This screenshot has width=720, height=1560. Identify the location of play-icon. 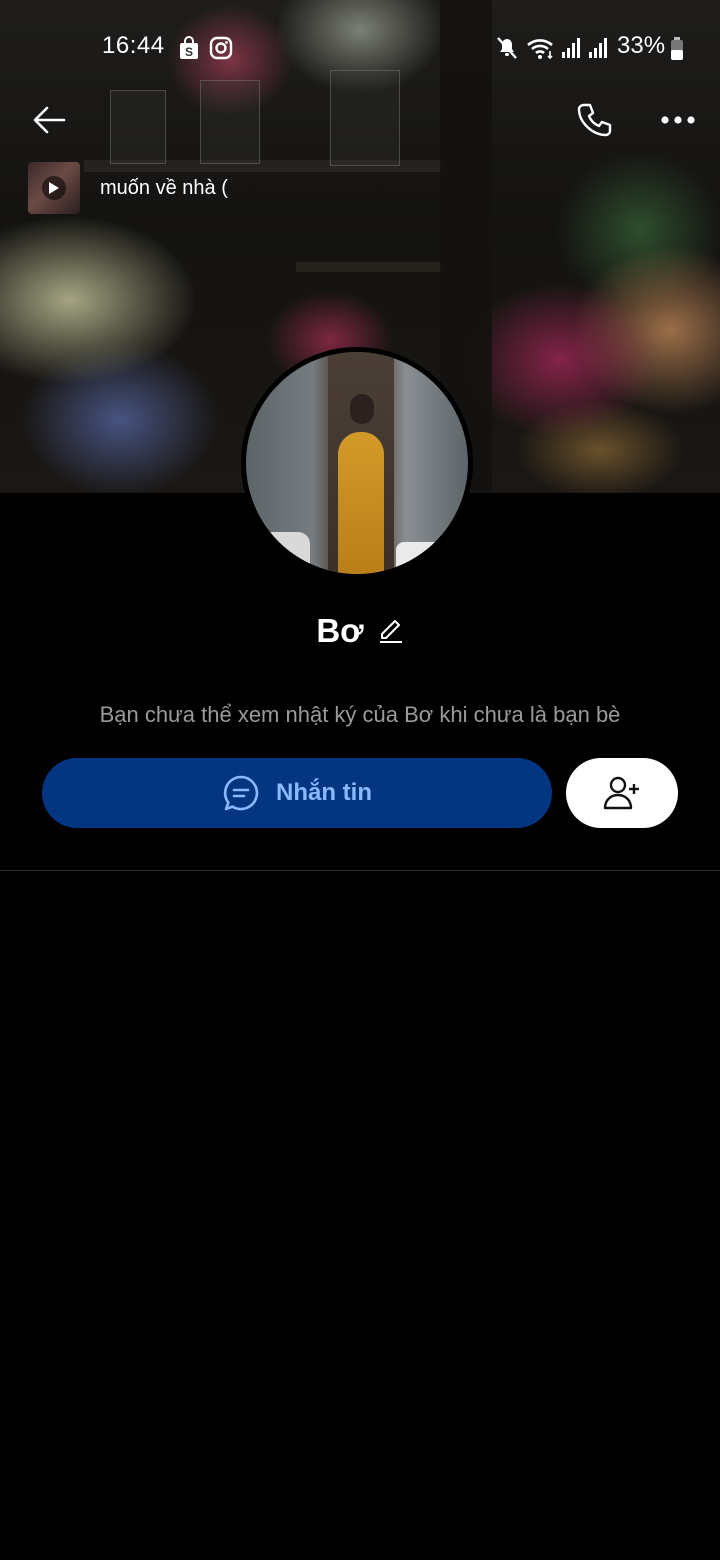
(54, 188).